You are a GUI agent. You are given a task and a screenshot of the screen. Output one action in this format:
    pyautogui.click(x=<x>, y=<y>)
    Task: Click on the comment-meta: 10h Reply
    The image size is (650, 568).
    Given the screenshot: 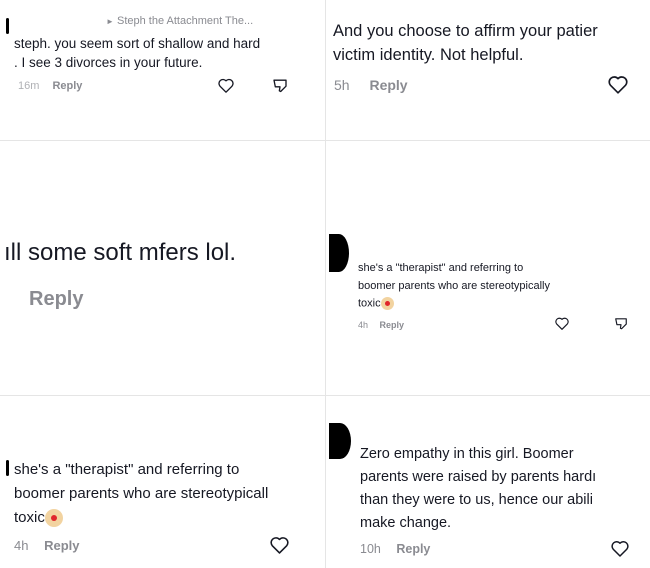 What is the action you would take?
    pyautogui.click(x=395, y=549)
    